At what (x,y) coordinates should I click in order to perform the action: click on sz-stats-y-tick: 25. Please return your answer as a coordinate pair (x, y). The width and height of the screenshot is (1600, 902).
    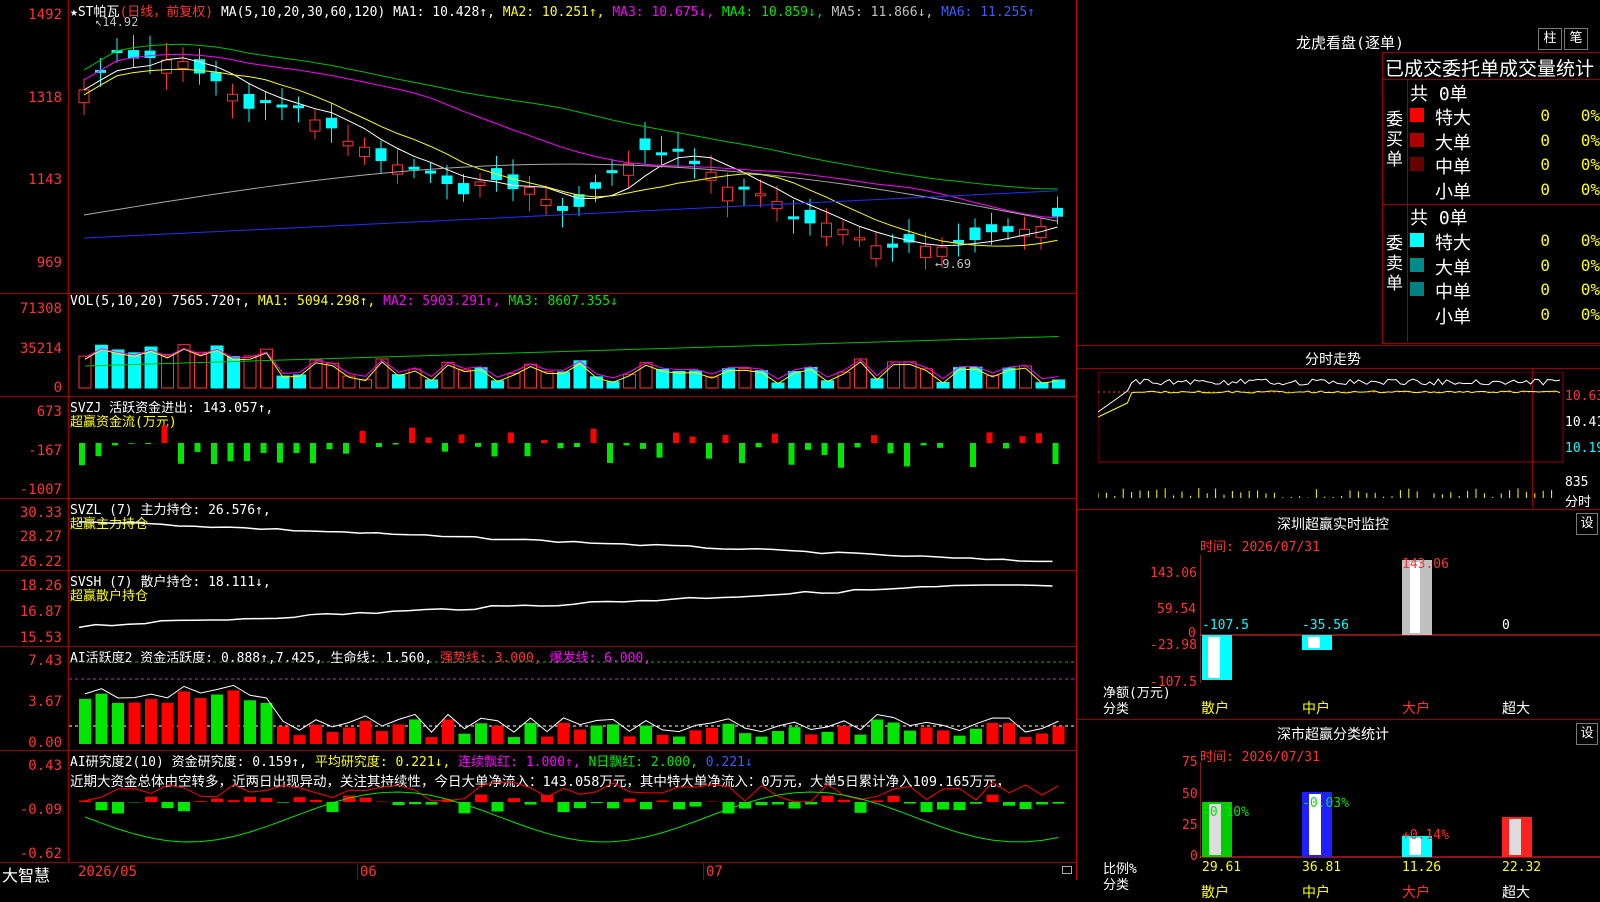
    Looking at the image, I should click on (1190, 825).